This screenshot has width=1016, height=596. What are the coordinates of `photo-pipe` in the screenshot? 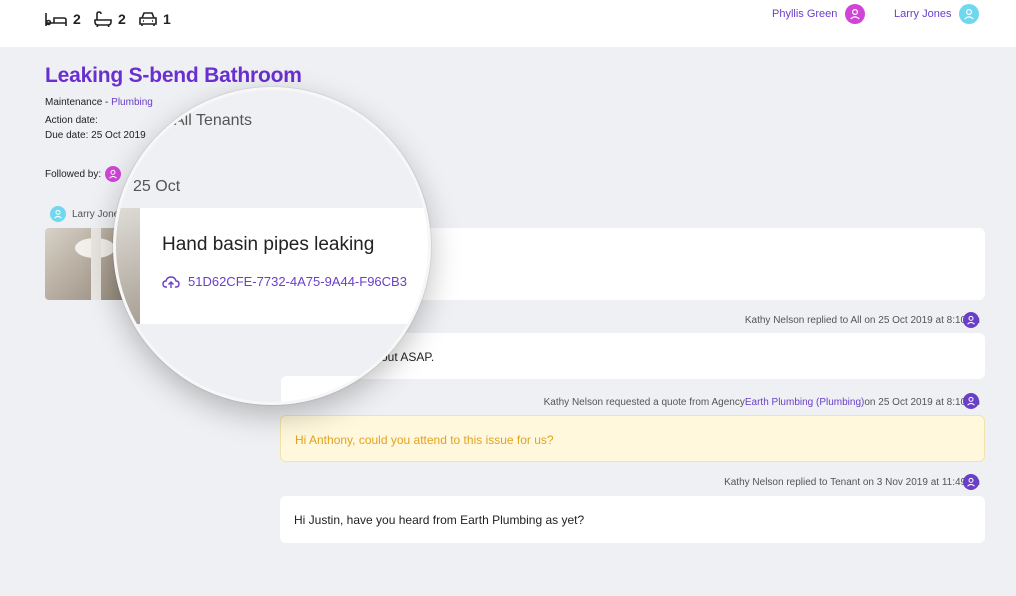 It's located at (96, 264).